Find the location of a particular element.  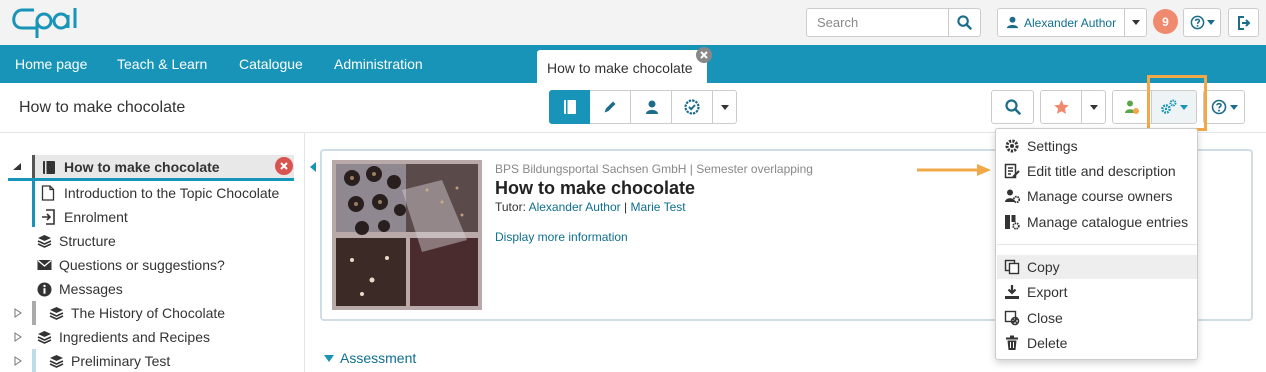

tree-item-label: Messages is located at coordinates (91, 289).